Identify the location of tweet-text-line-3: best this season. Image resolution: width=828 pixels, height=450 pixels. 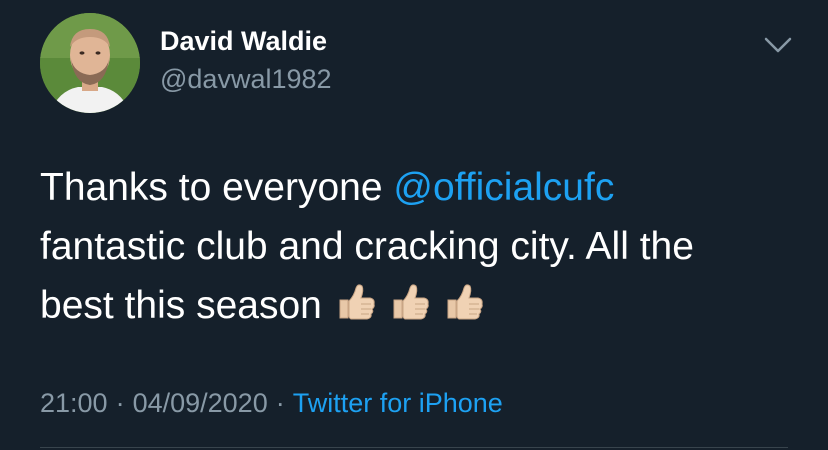
(420, 308).